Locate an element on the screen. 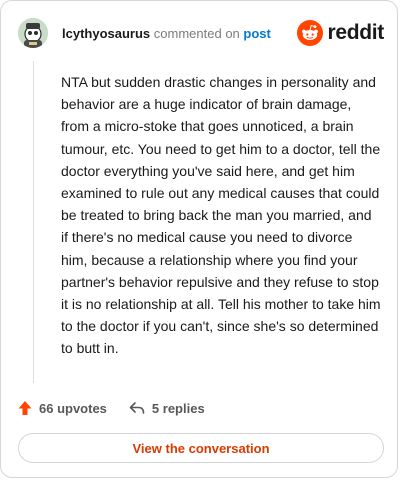  upvote-button: 66 upvotes is located at coordinates (62, 408).